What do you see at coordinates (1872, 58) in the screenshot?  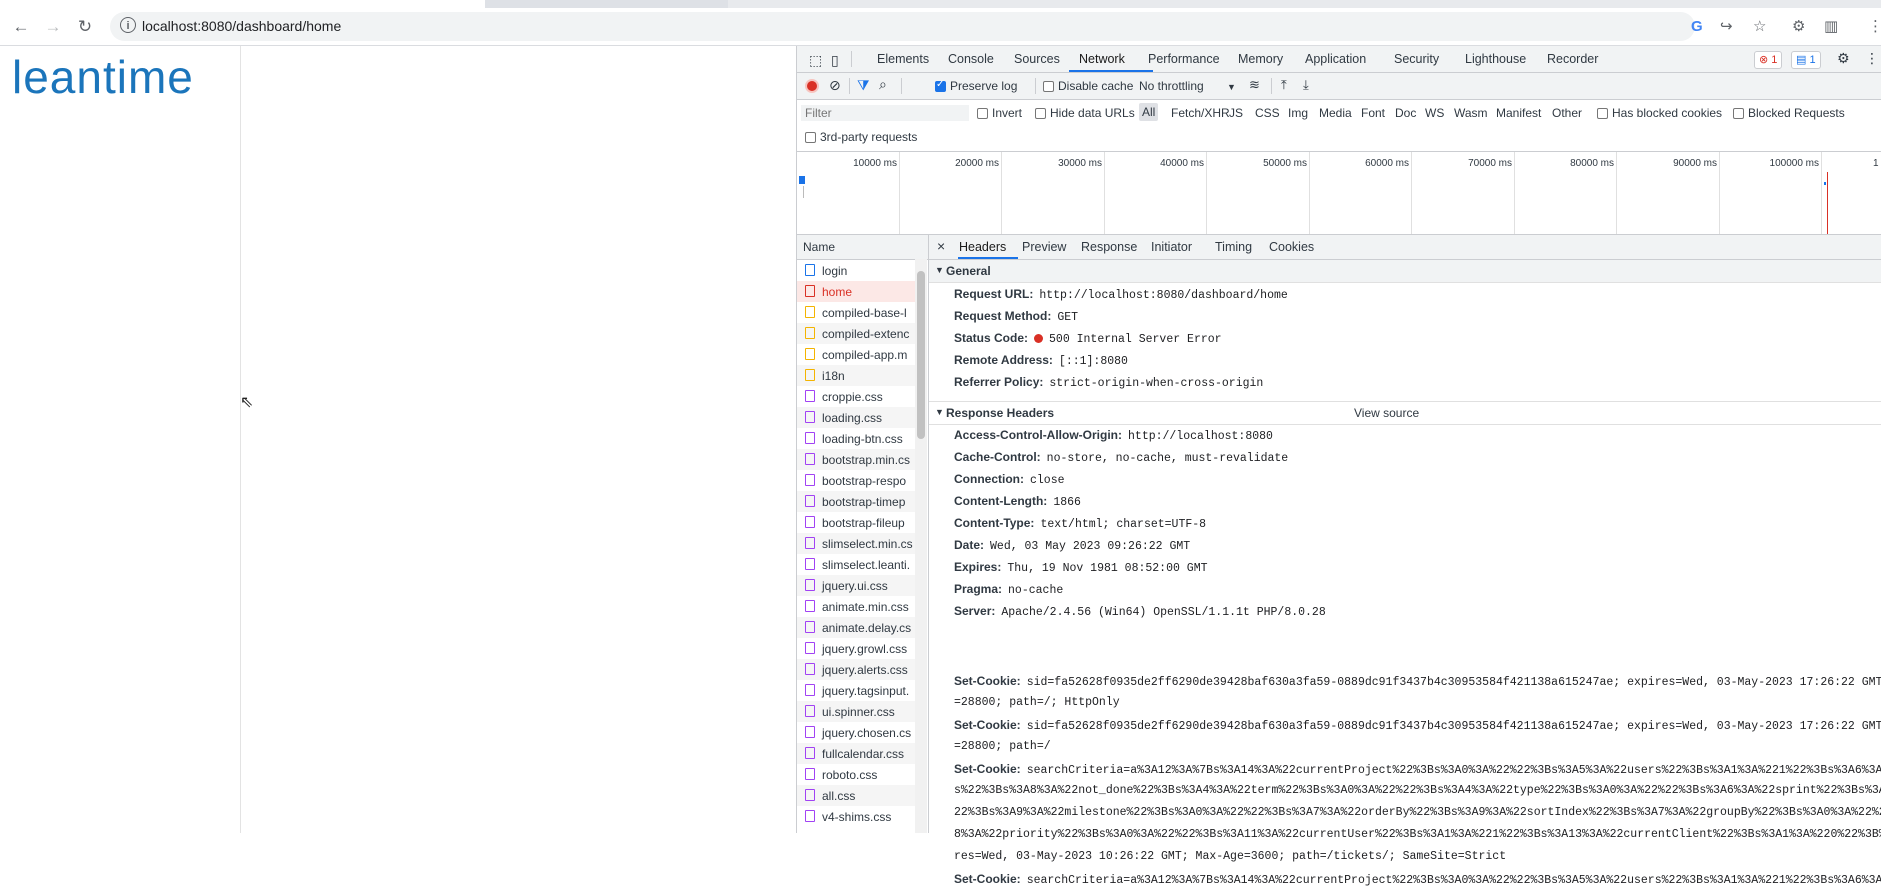 I see `more-options-icon: ⋮` at bounding box center [1872, 58].